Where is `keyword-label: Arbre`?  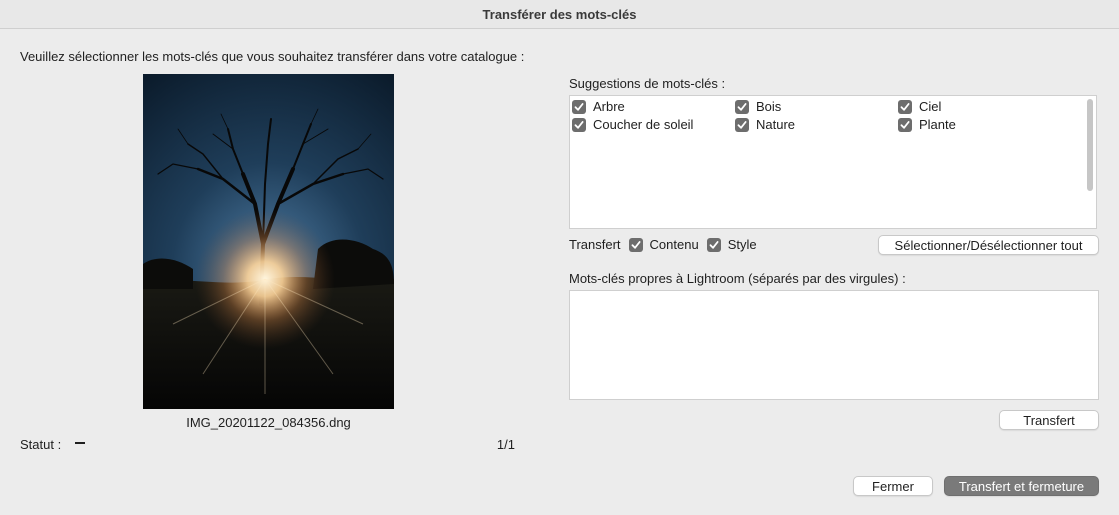
keyword-label: Arbre is located at coordinates (609, 106).